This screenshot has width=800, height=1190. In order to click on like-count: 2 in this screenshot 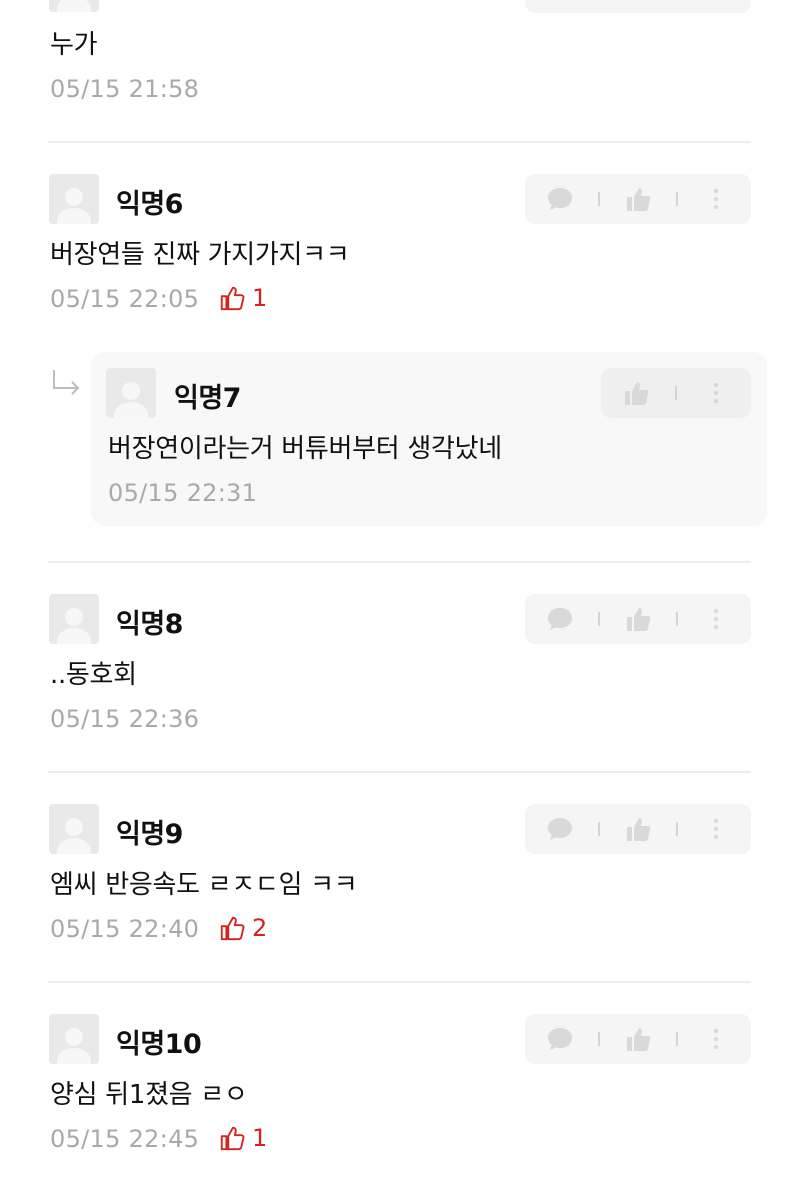, I will do `click(242, 928)`.